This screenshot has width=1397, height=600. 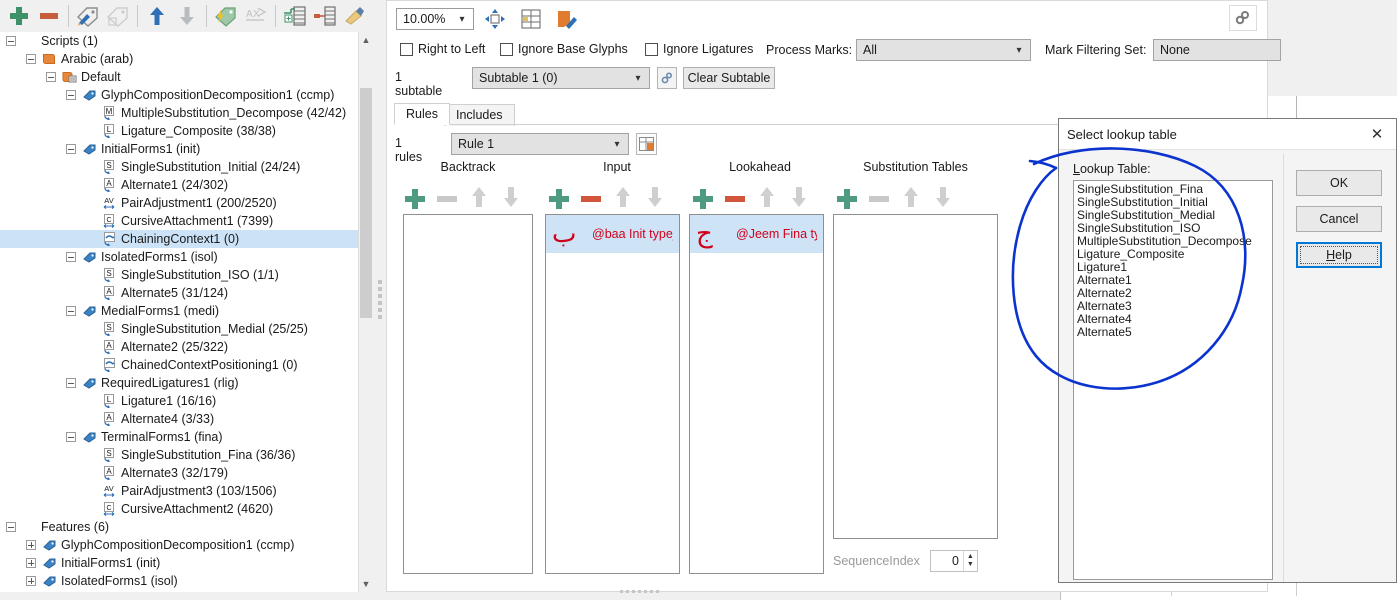 What do you see at coordinates (179, 293) in the screenshot?
I see `tree-row: A Alternate5 (31/124)` at bounding box center [179, 293].